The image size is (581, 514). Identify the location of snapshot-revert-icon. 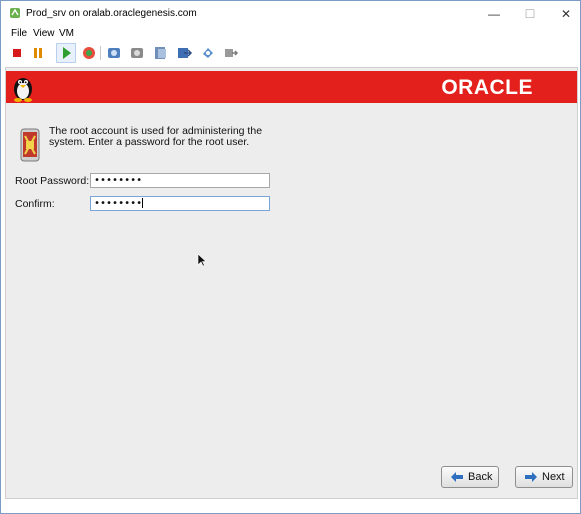
(161, 53).